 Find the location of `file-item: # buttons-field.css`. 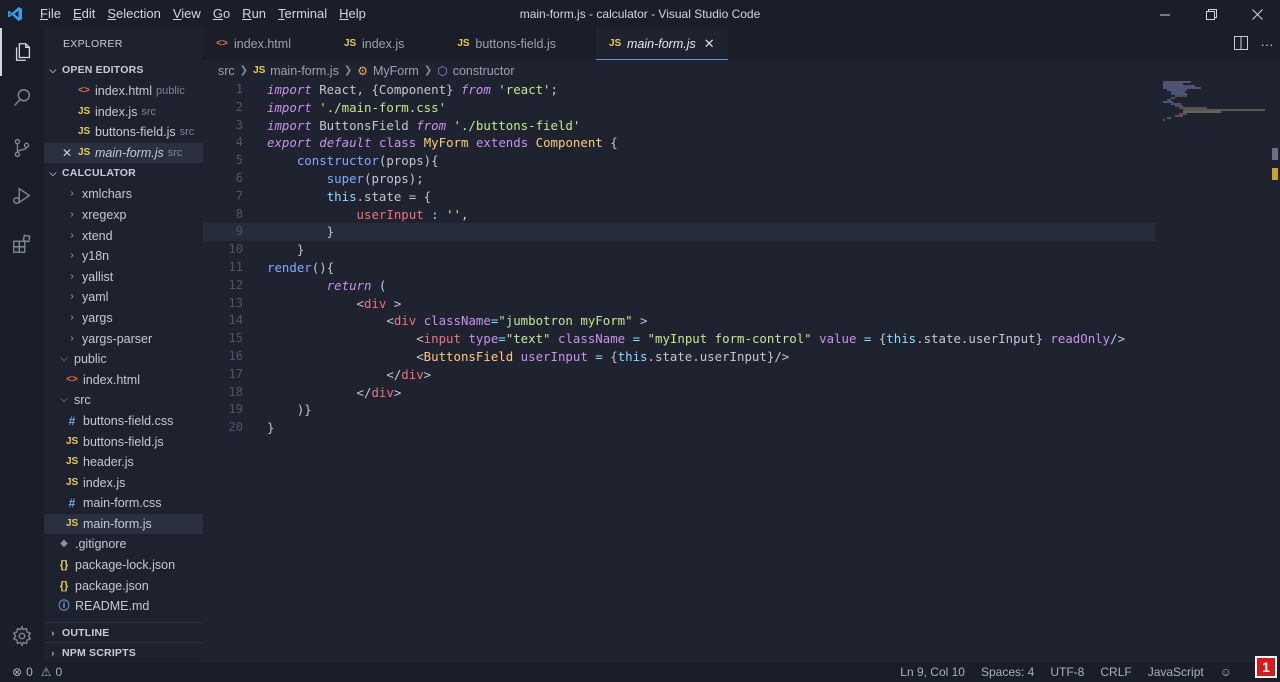

file-item: # buttons-field.css is located at coordinates (123, 421).